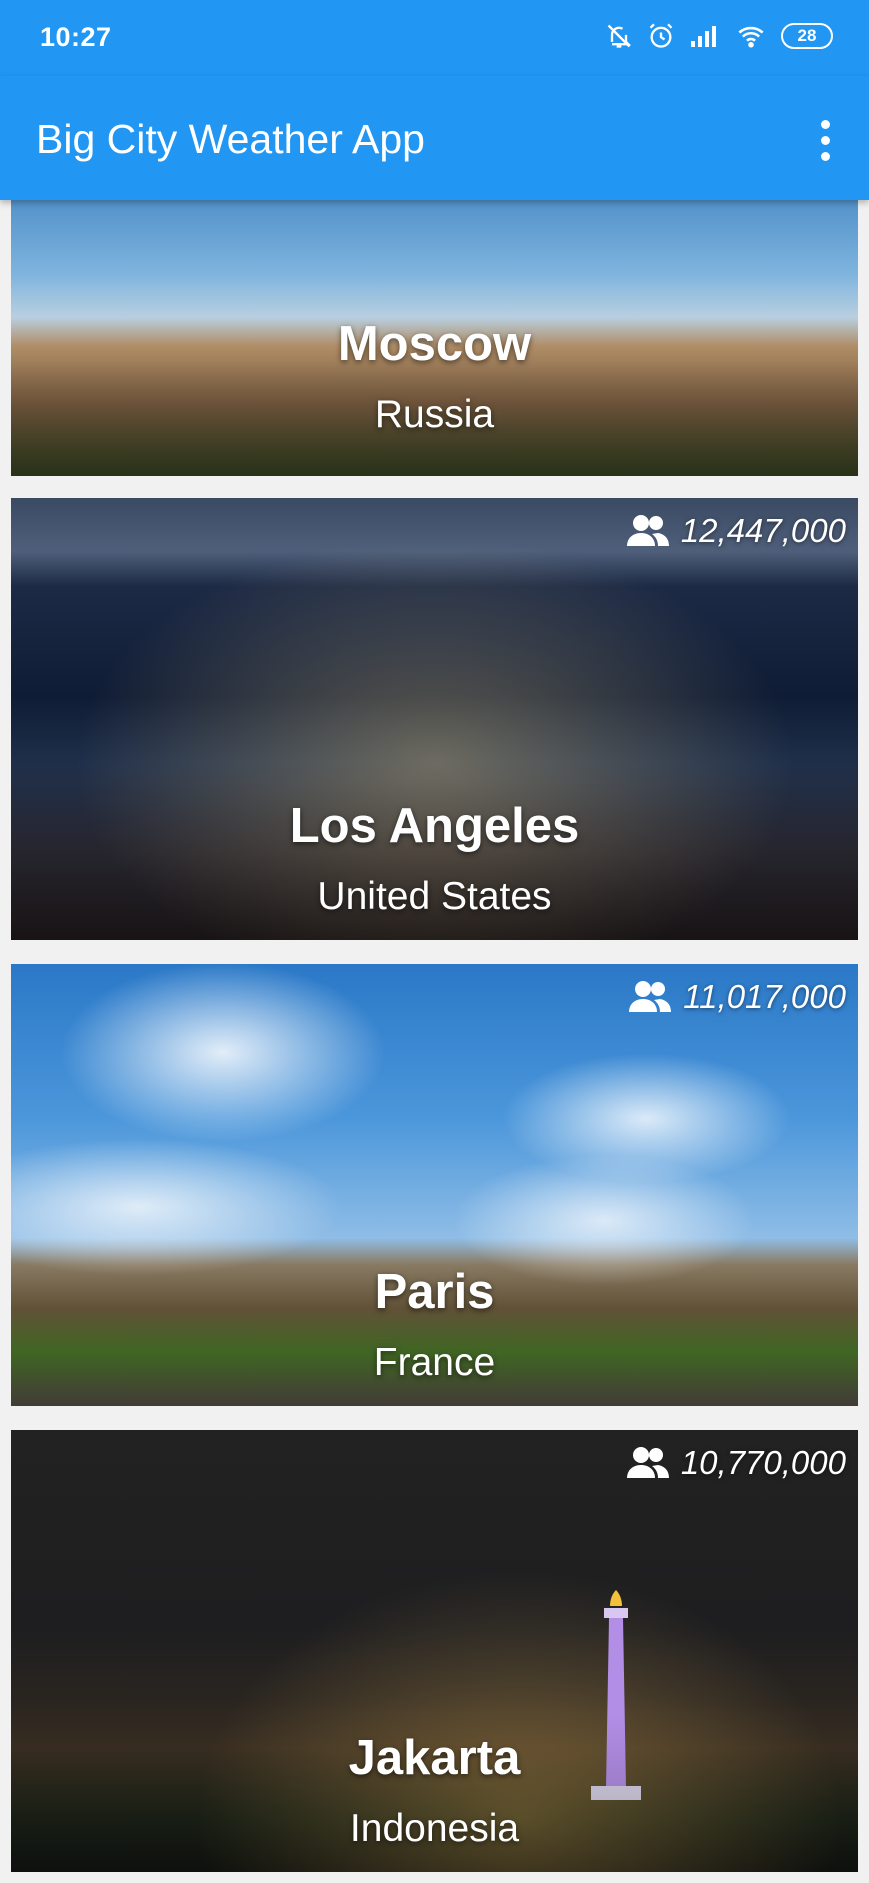 This screenshot has height=1883, width=869. I want to click on country-name: France, so click(434, 1362).